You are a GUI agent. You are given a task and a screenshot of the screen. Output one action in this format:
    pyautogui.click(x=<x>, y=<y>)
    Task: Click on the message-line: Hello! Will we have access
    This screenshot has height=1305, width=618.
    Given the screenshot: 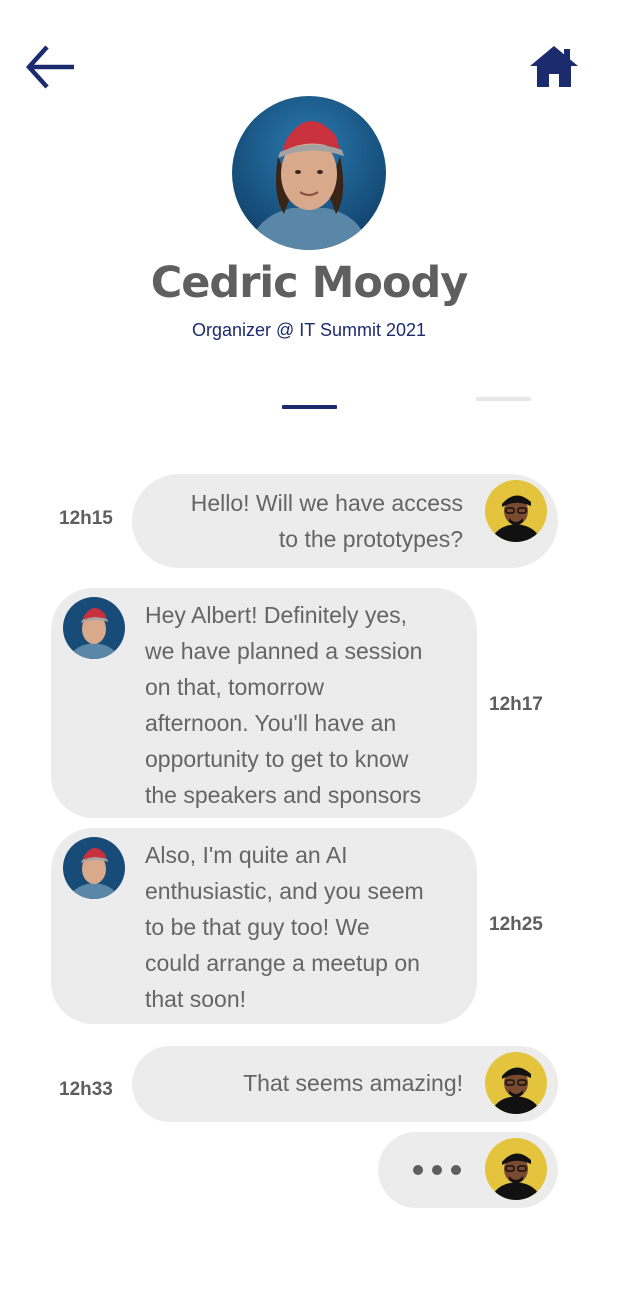 What is the action you would take?
    pyautogui.click(x=326, y=503)
    